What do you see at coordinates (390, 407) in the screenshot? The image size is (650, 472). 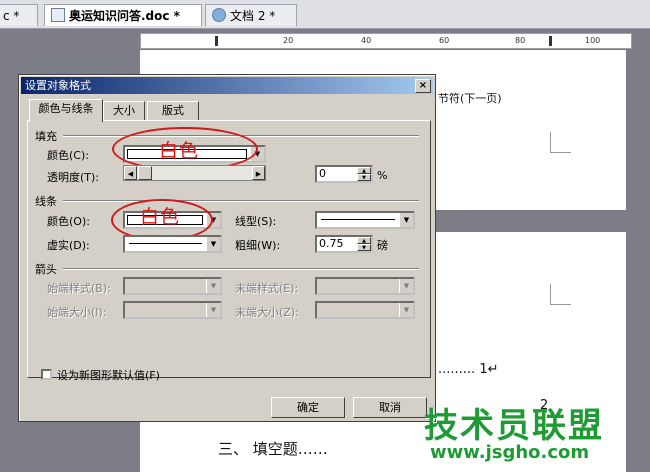 I see `cancel-button: 取消` at bounding box center [390, 407].